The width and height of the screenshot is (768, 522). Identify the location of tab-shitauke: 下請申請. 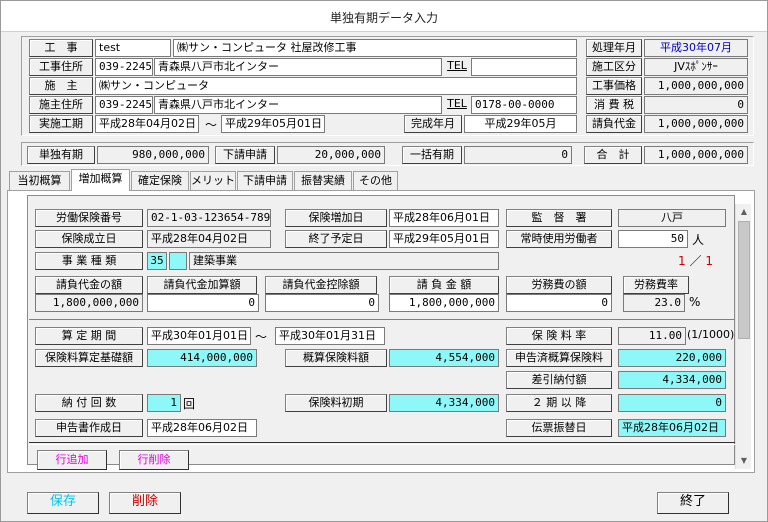
(265, 180).